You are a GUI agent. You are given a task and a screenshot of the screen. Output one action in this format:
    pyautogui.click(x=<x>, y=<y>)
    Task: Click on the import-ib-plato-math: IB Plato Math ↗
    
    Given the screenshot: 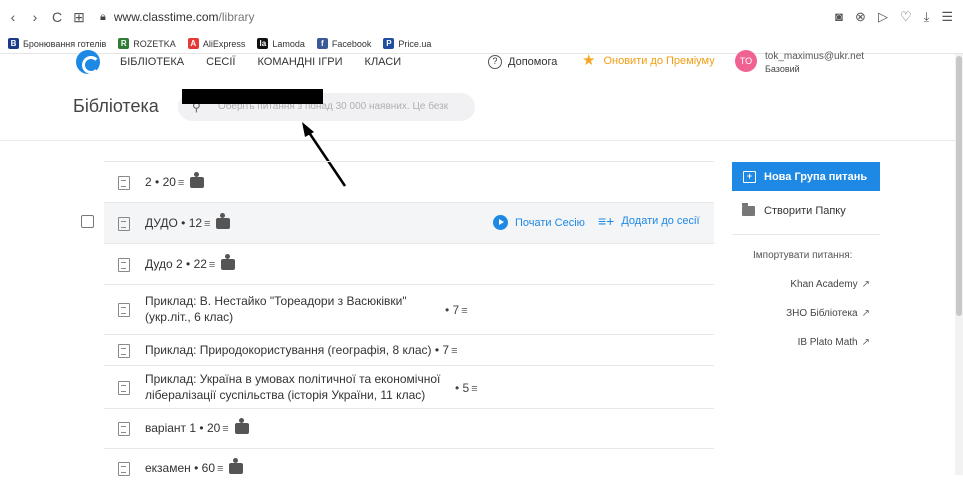 What is the action you would take?
    pyautogui.click(x=796, y=342)
    